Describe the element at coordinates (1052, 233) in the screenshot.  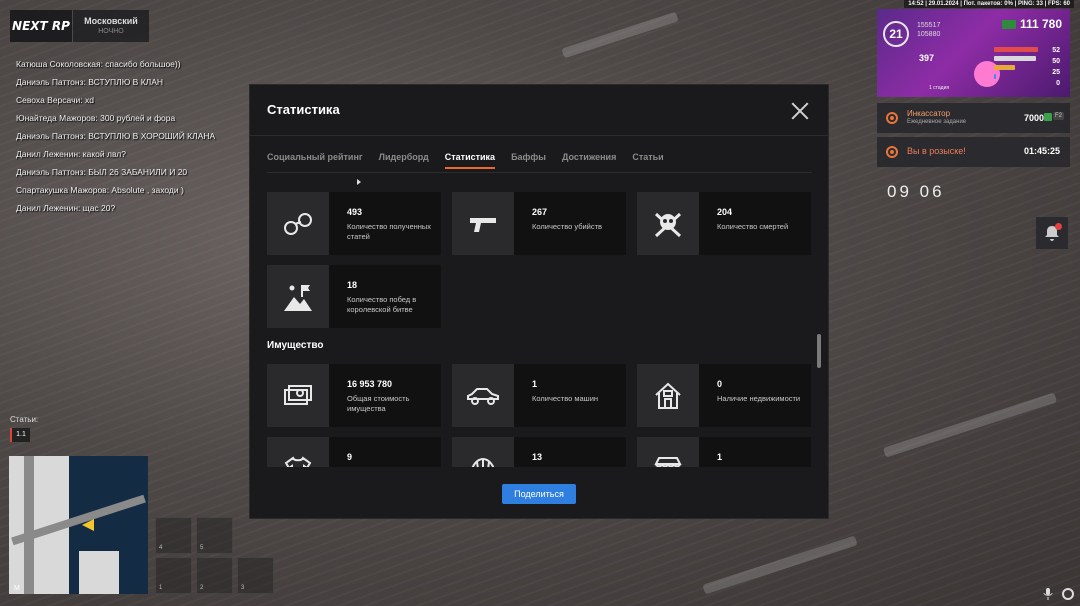
I see `notifications-button` at that location.